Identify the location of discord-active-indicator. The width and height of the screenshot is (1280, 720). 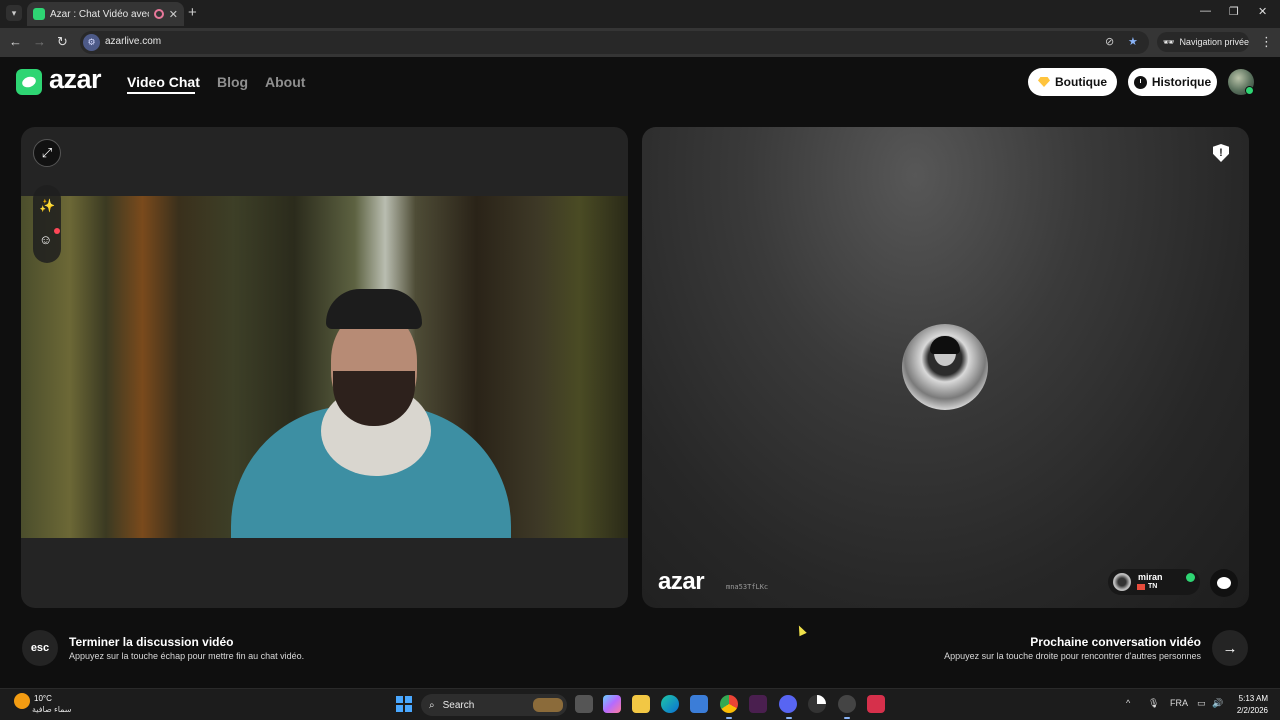
(789, 718).